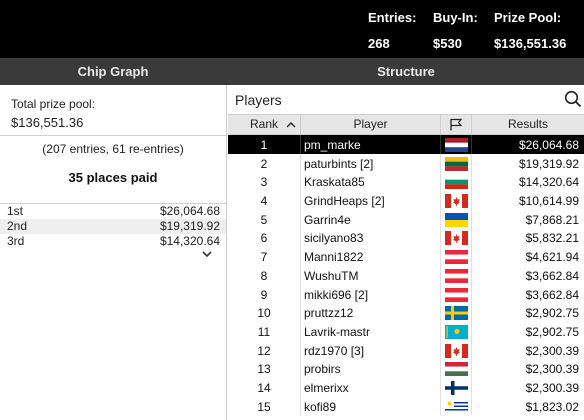 The image size is (584, 420). I want to click on result-cell: $19,319.92, so click(548, 163).